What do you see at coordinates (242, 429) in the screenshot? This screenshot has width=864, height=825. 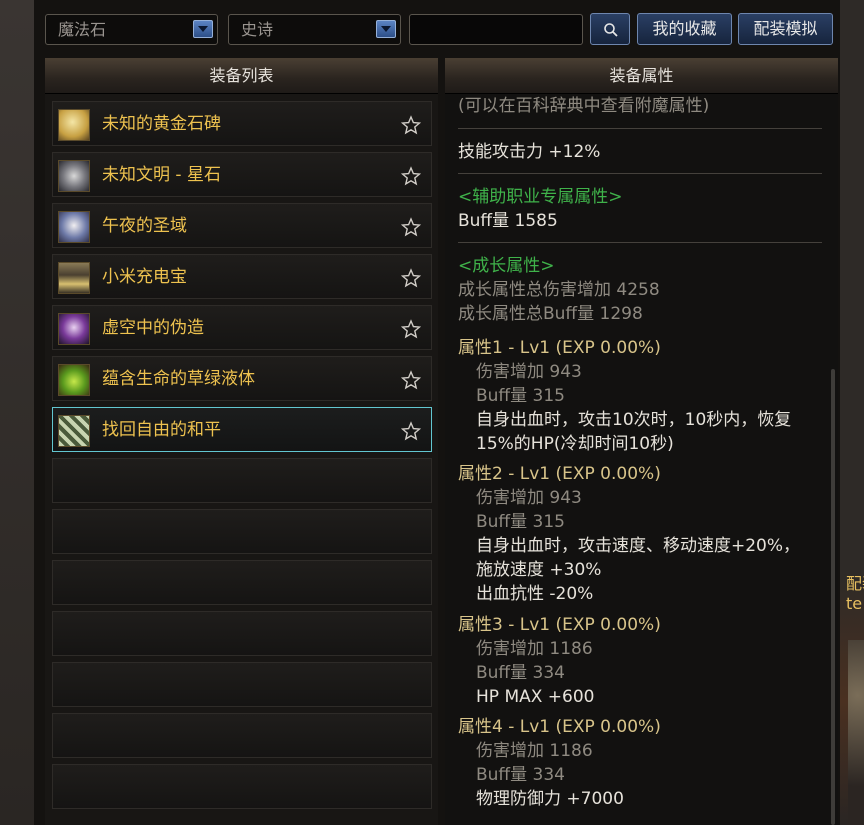 I see `list-item: 找回自由的和平` at bounding box center [242, 429].